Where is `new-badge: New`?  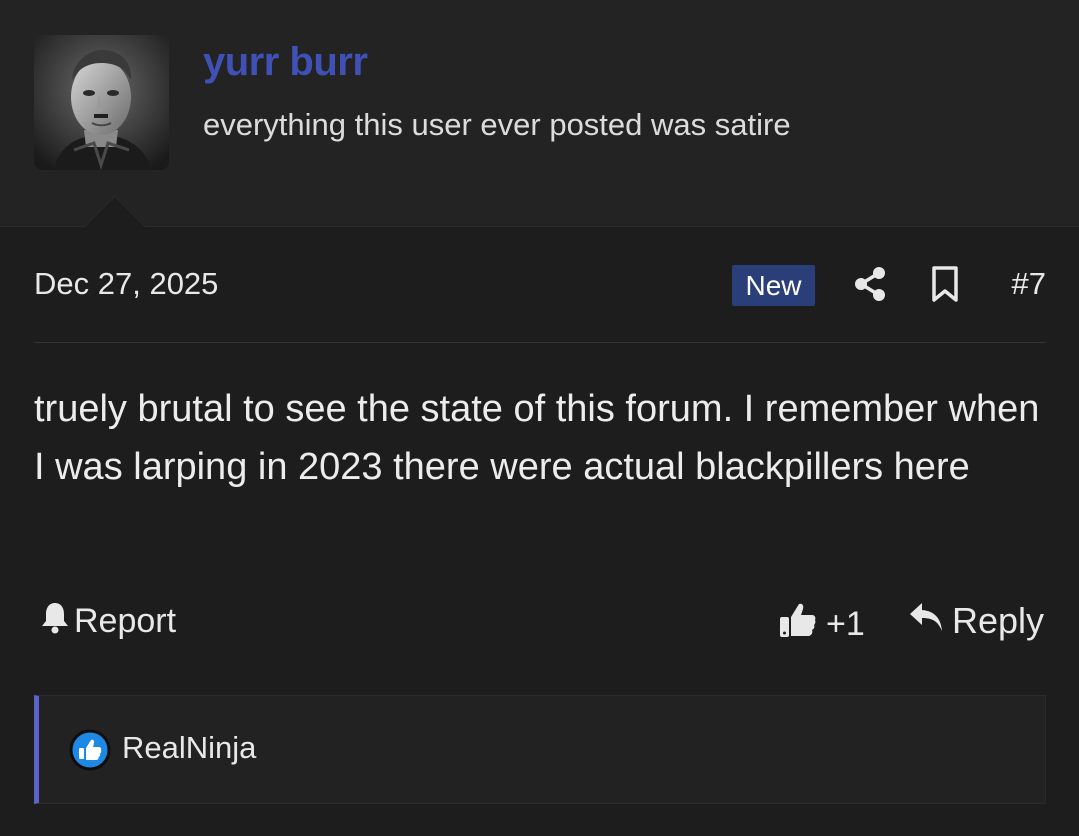
new-badge: New is located at coordinates (773, 285).